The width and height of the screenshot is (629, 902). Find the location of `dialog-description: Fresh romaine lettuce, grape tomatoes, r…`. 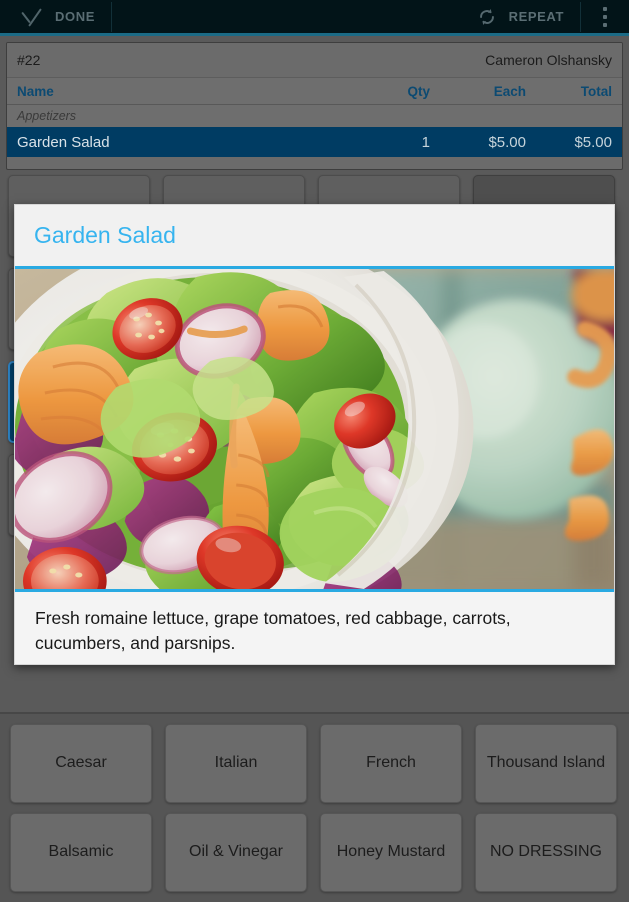

dialog-description: Fresh romaine lettuce, grape tomatoes, r… is located at coordinates (314, 628).